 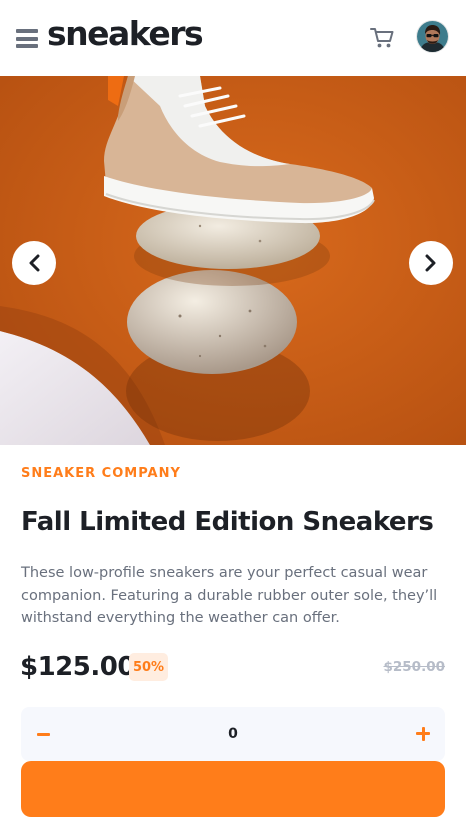 I want to click on add-to-cart-button, so click(x=233, y=789).